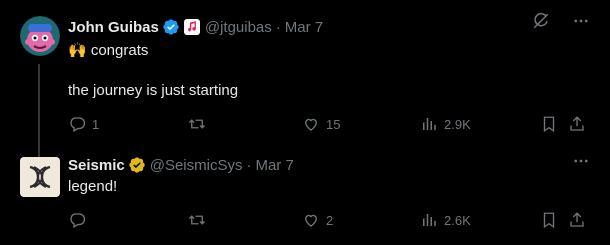 The height and width of the screenshot is (245, 610). Describe the element at coordinates (329, 165) in the screenshot. I see `tweet-header: Seismic @SeismicSys · Mar 7` at that location.